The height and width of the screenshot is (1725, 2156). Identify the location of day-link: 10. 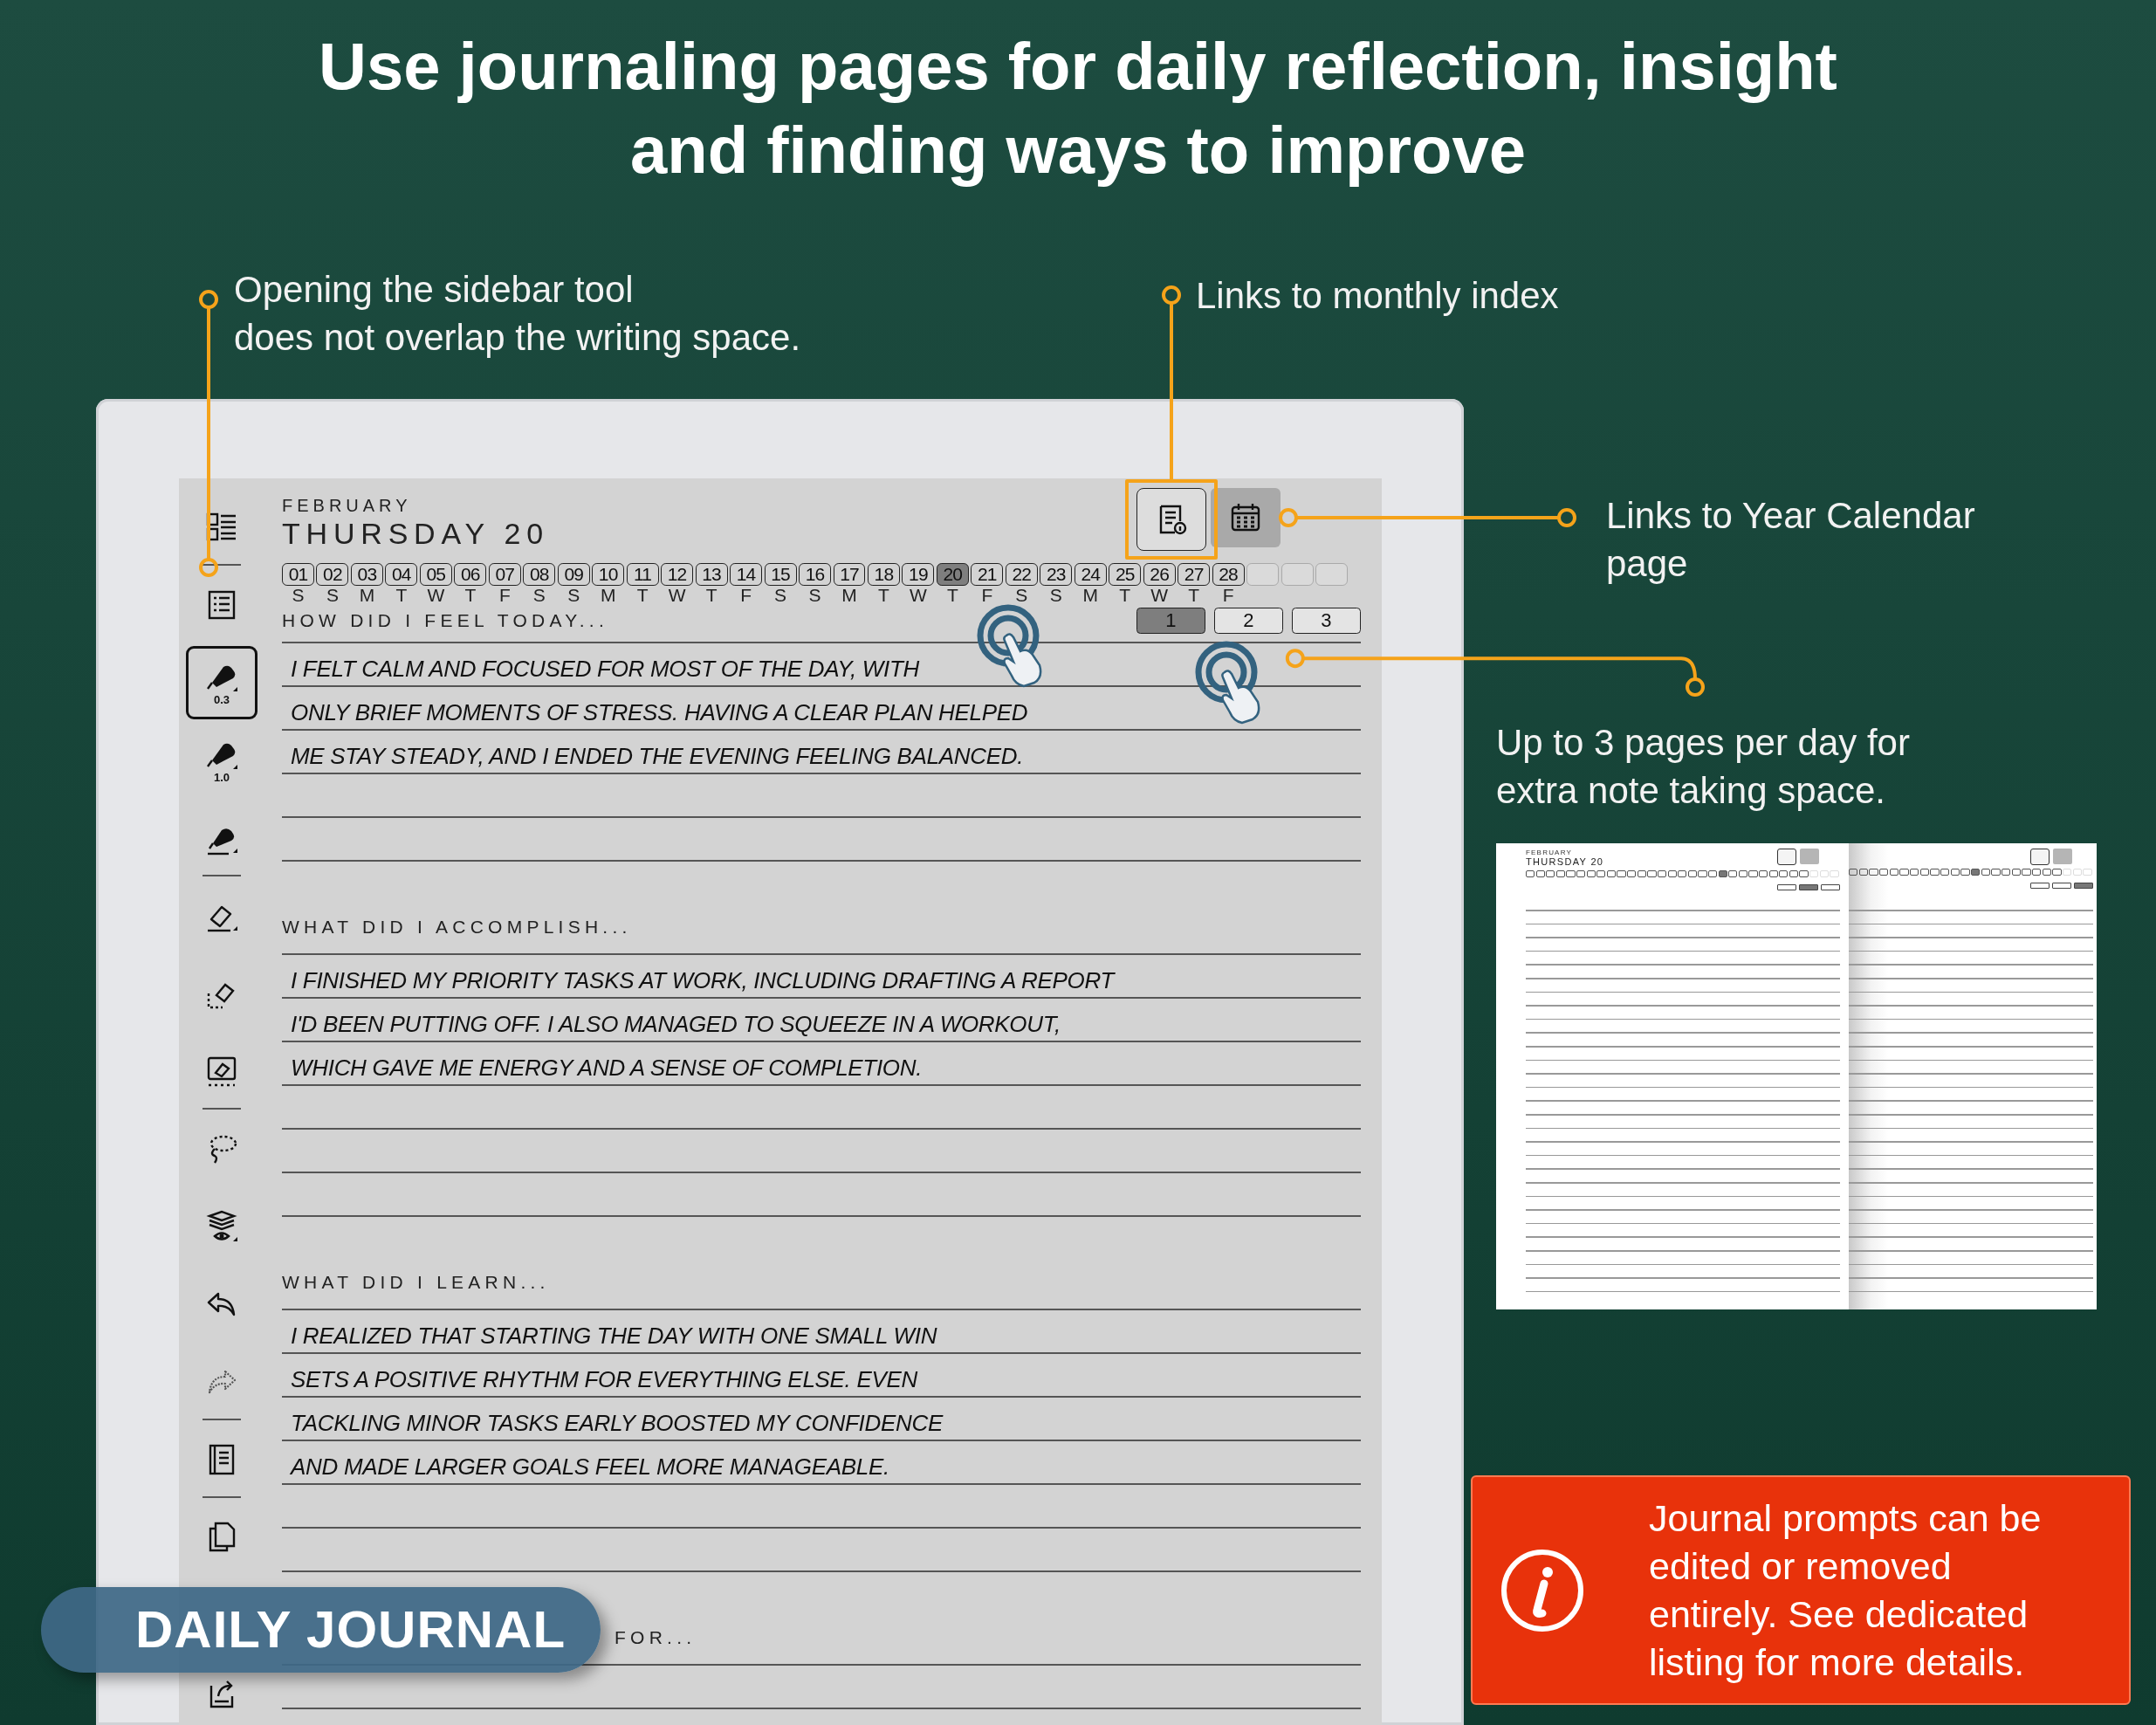
(608, 575).